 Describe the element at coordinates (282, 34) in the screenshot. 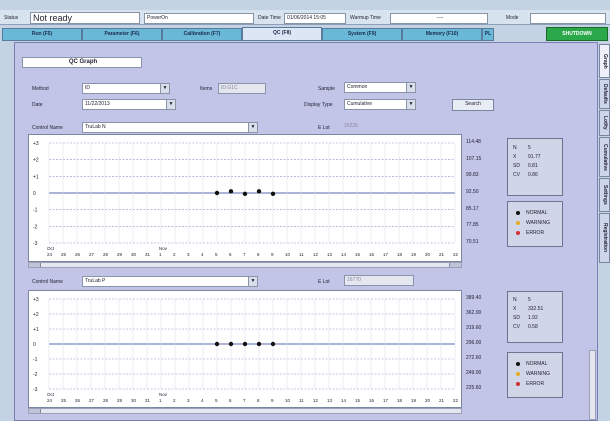

I see `tab-qc: QC (F8)` at that location.